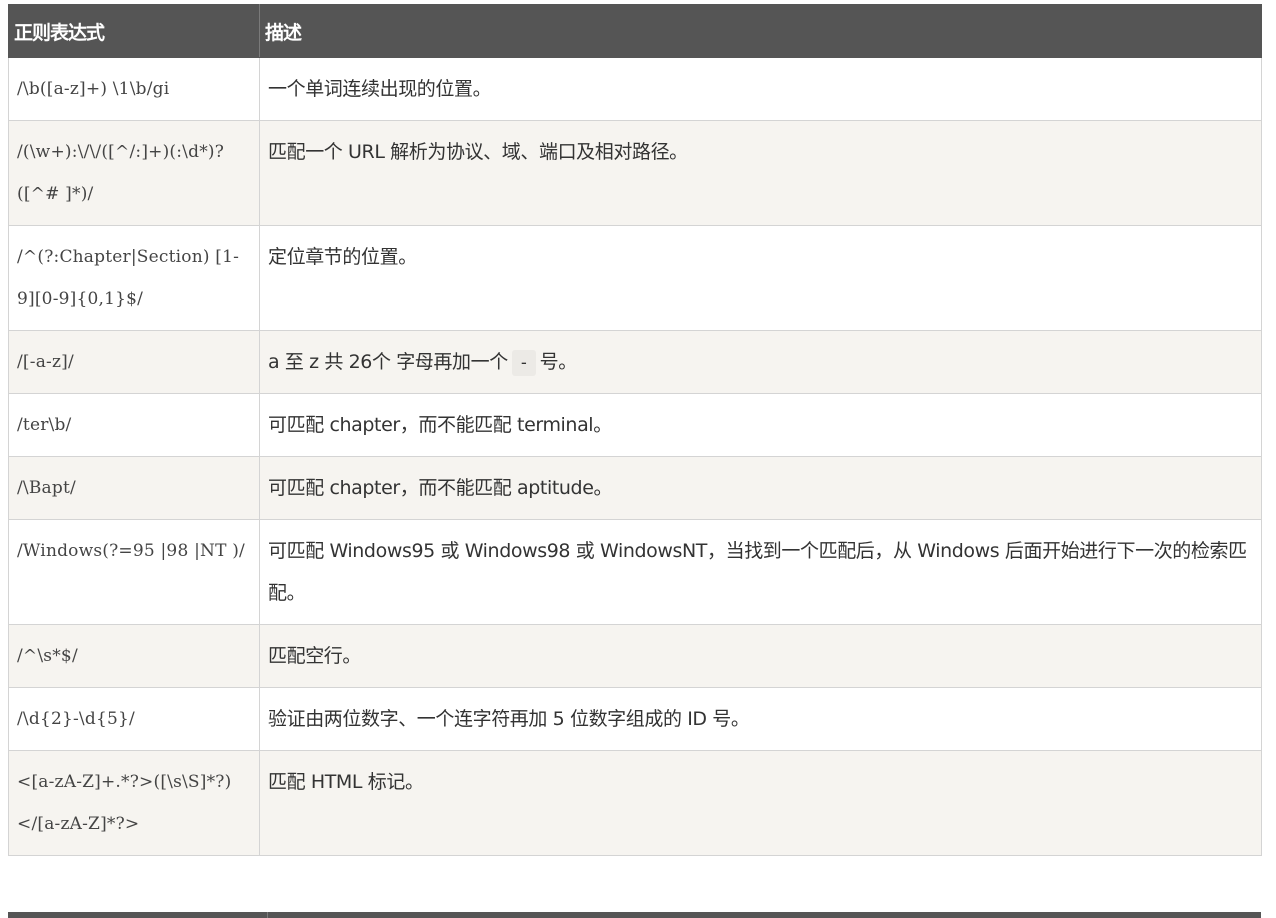  I want to click on table-row: /ter\b/ 可匹配 chapter，而不能匹配 terminal。, so click(635, 425).